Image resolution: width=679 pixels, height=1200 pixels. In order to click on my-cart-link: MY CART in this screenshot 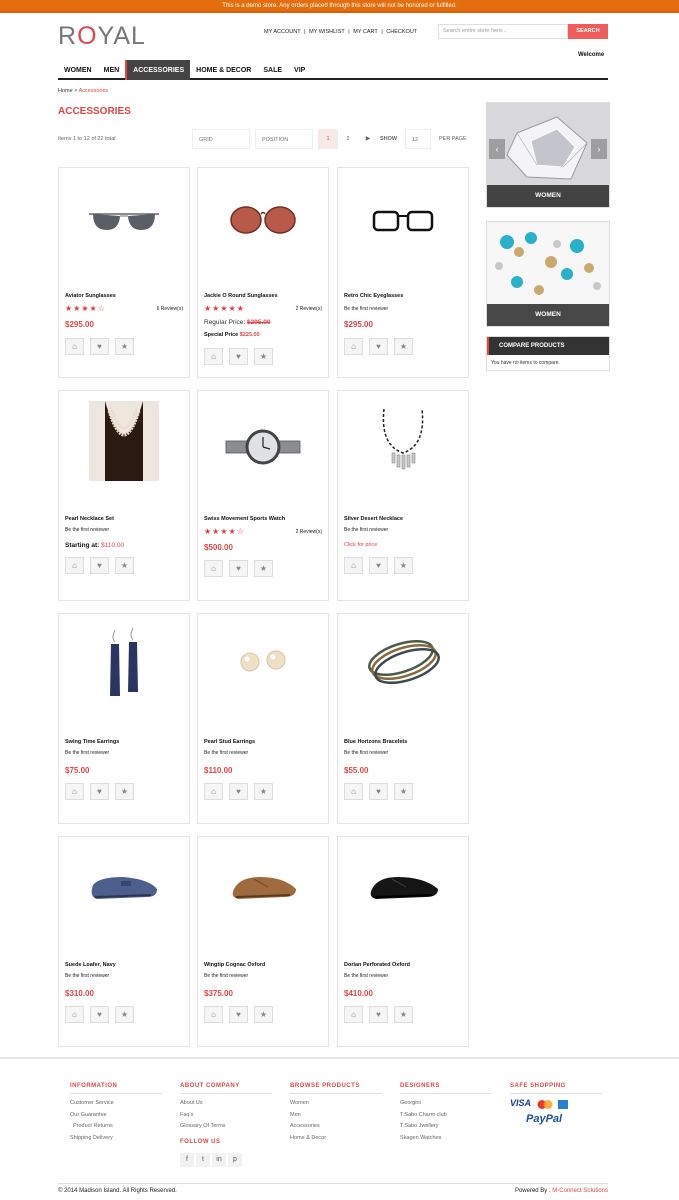, I will do `click(365, 32)`.